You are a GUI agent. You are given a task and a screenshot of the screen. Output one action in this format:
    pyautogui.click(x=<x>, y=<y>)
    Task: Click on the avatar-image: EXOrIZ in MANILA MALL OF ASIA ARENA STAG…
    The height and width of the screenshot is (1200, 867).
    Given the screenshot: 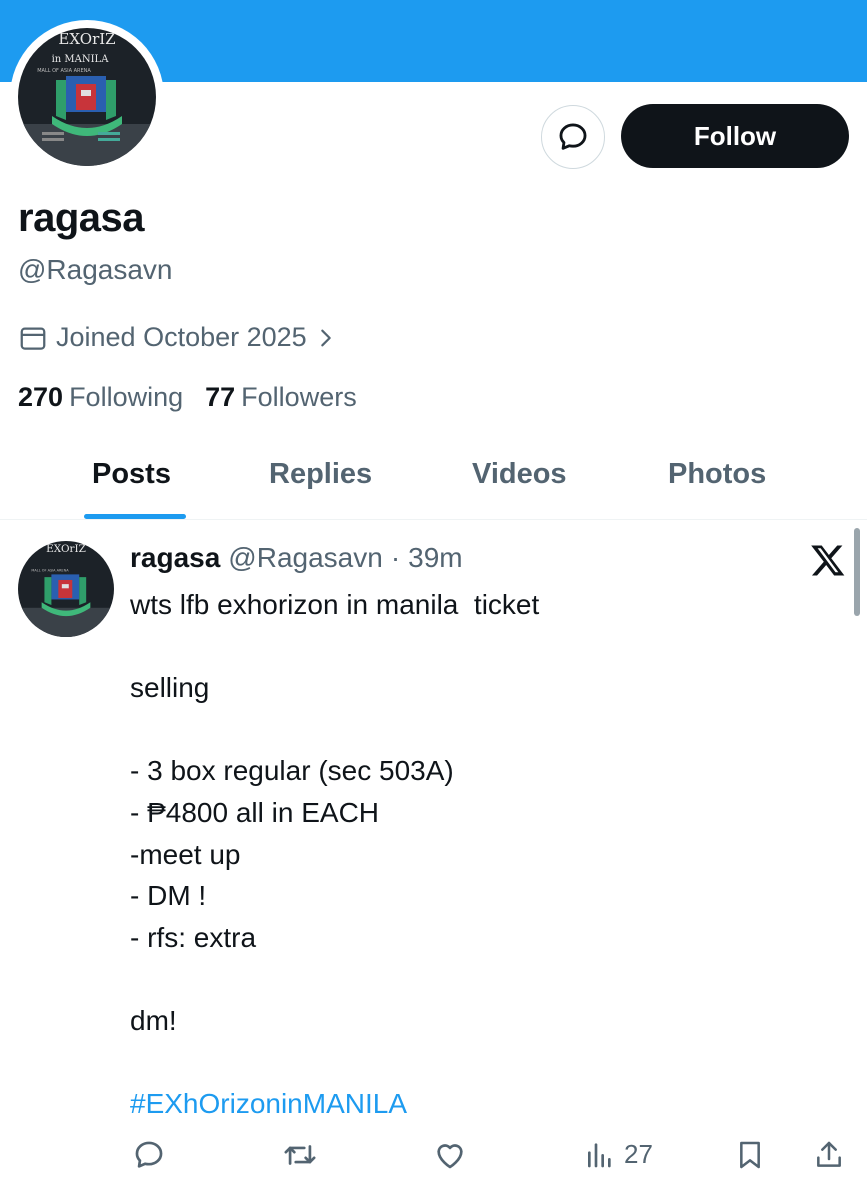 What is the action you would take?
    pyautogui.click(x=87, y=97)
    